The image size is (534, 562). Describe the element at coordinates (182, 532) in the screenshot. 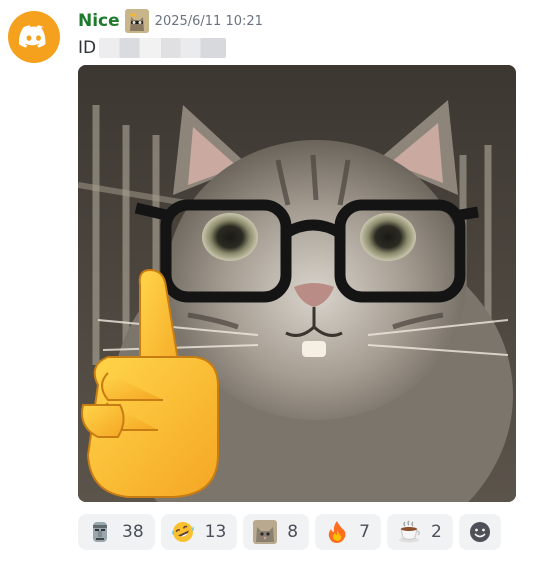

I see `rofl-laughing-icon` at that location.